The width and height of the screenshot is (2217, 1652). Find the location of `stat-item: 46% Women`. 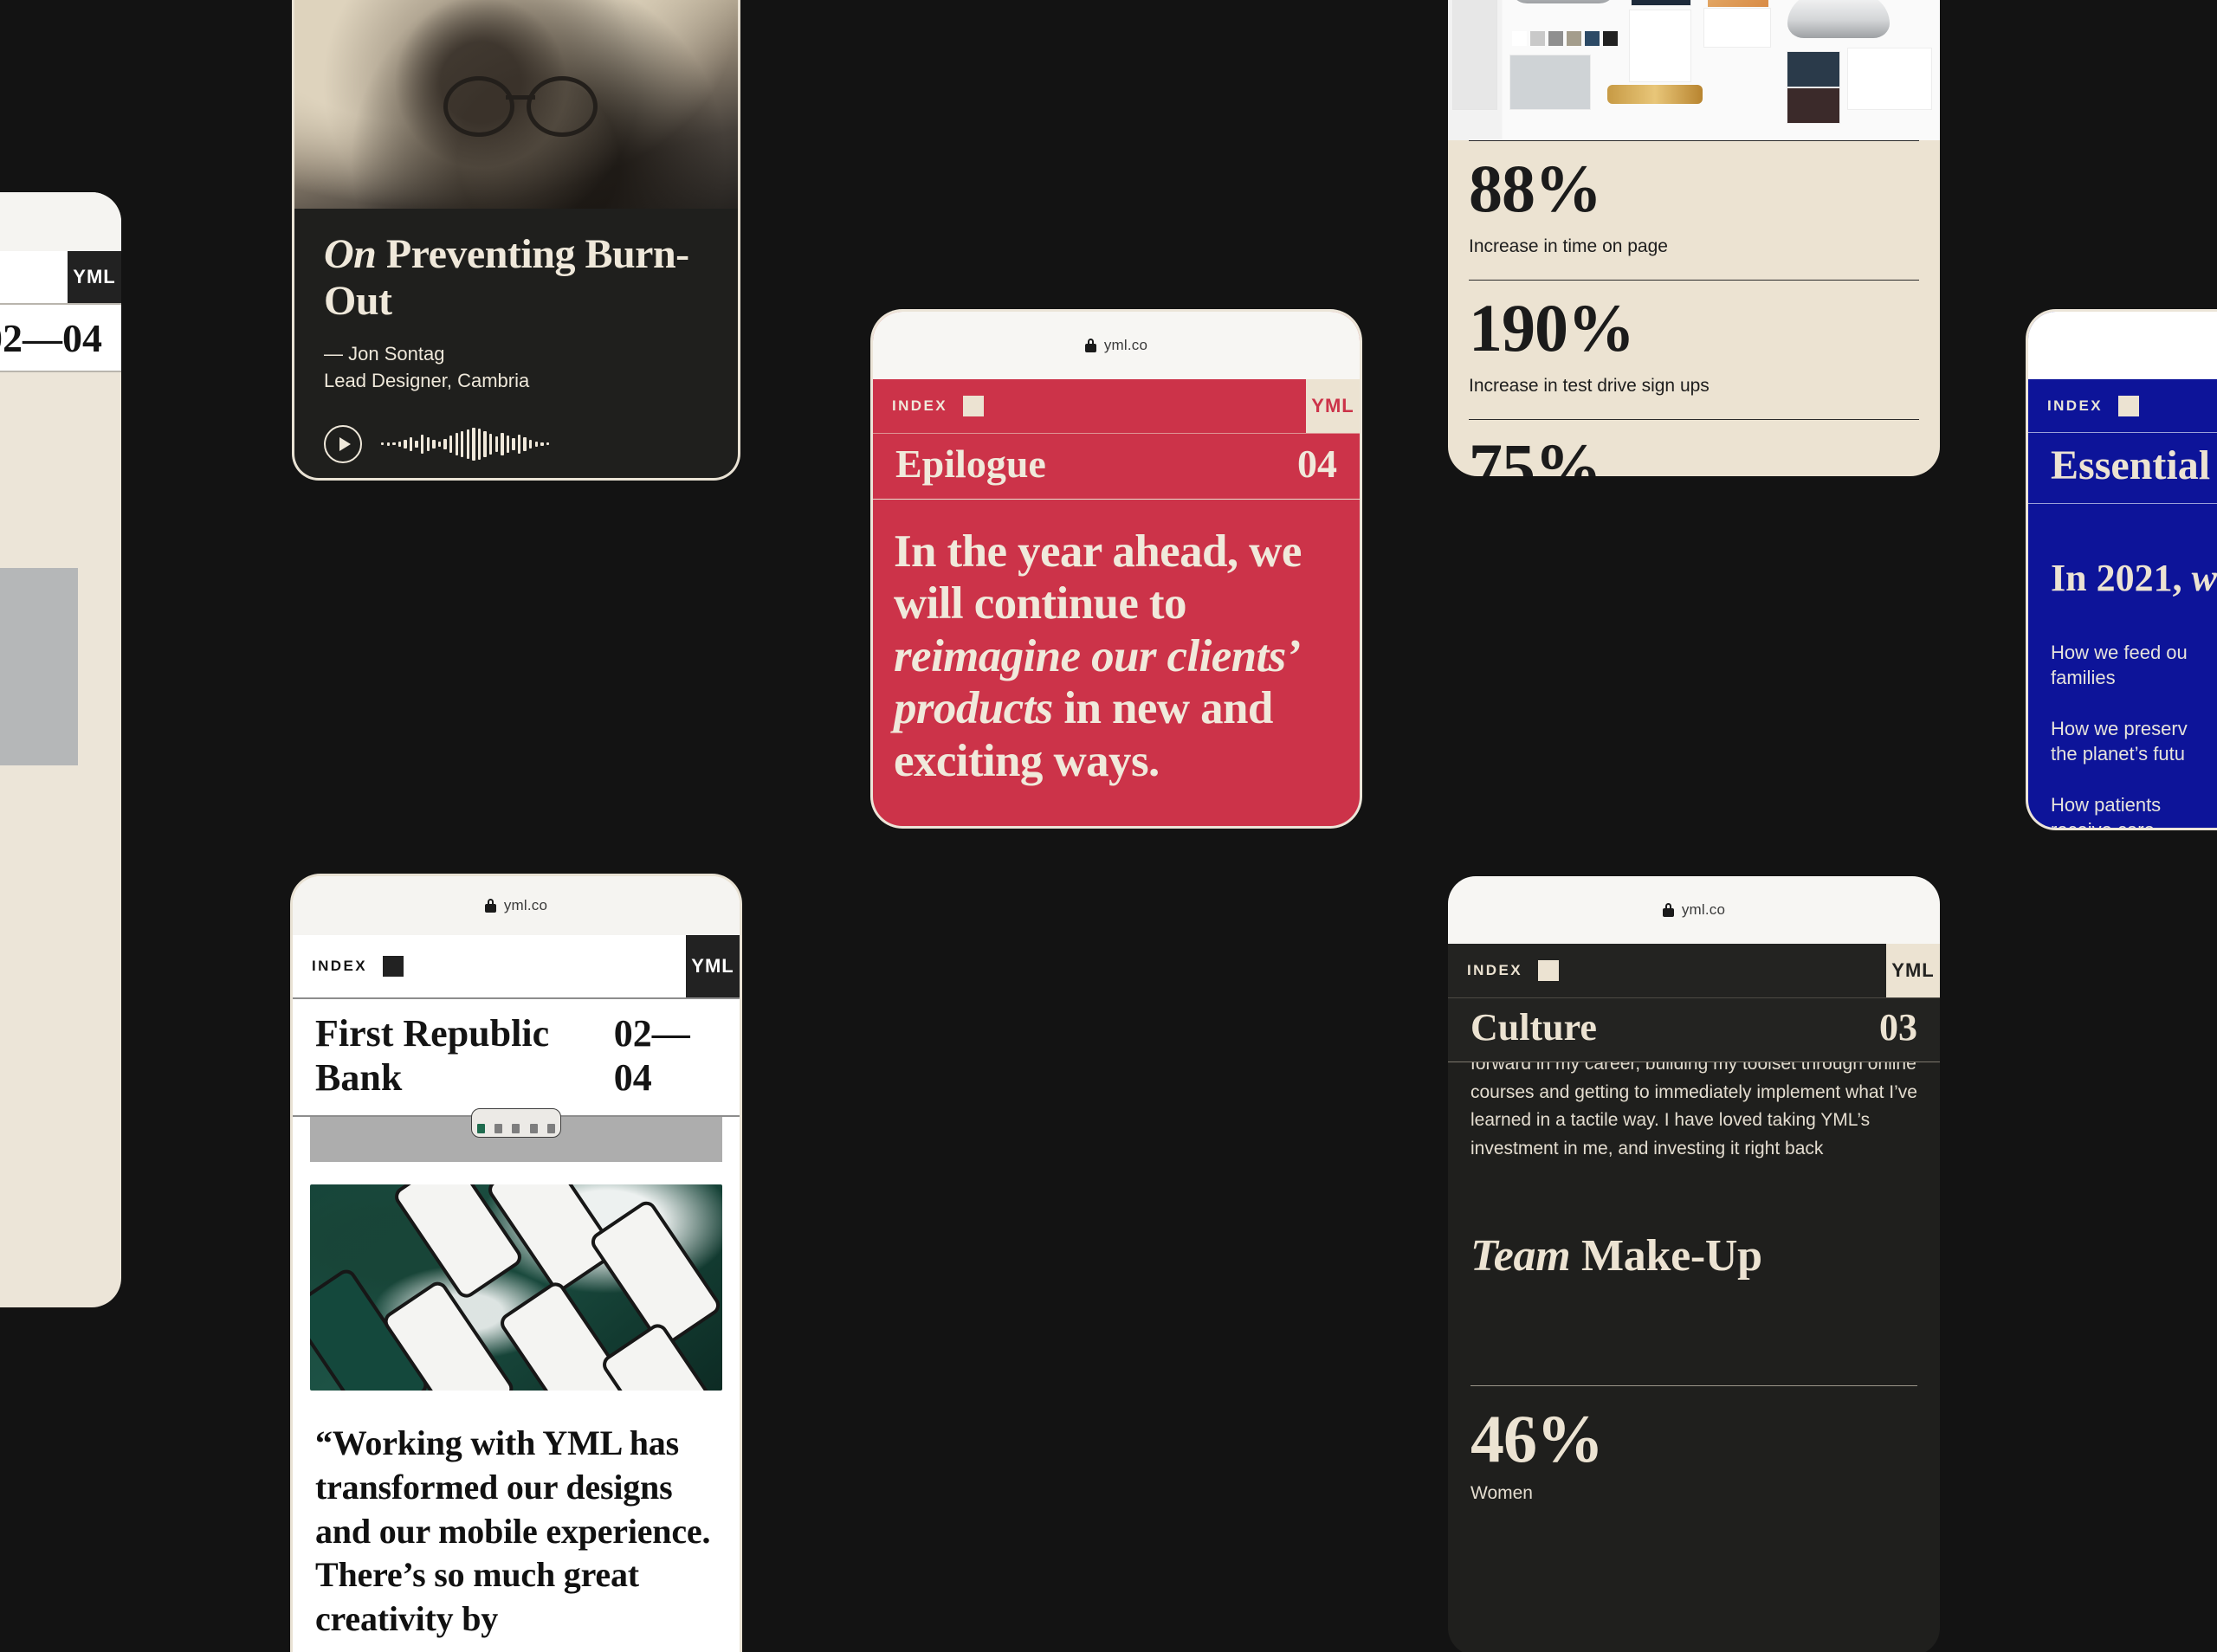

stat-item: 46% Women is located at coordinates (1694, 1445).